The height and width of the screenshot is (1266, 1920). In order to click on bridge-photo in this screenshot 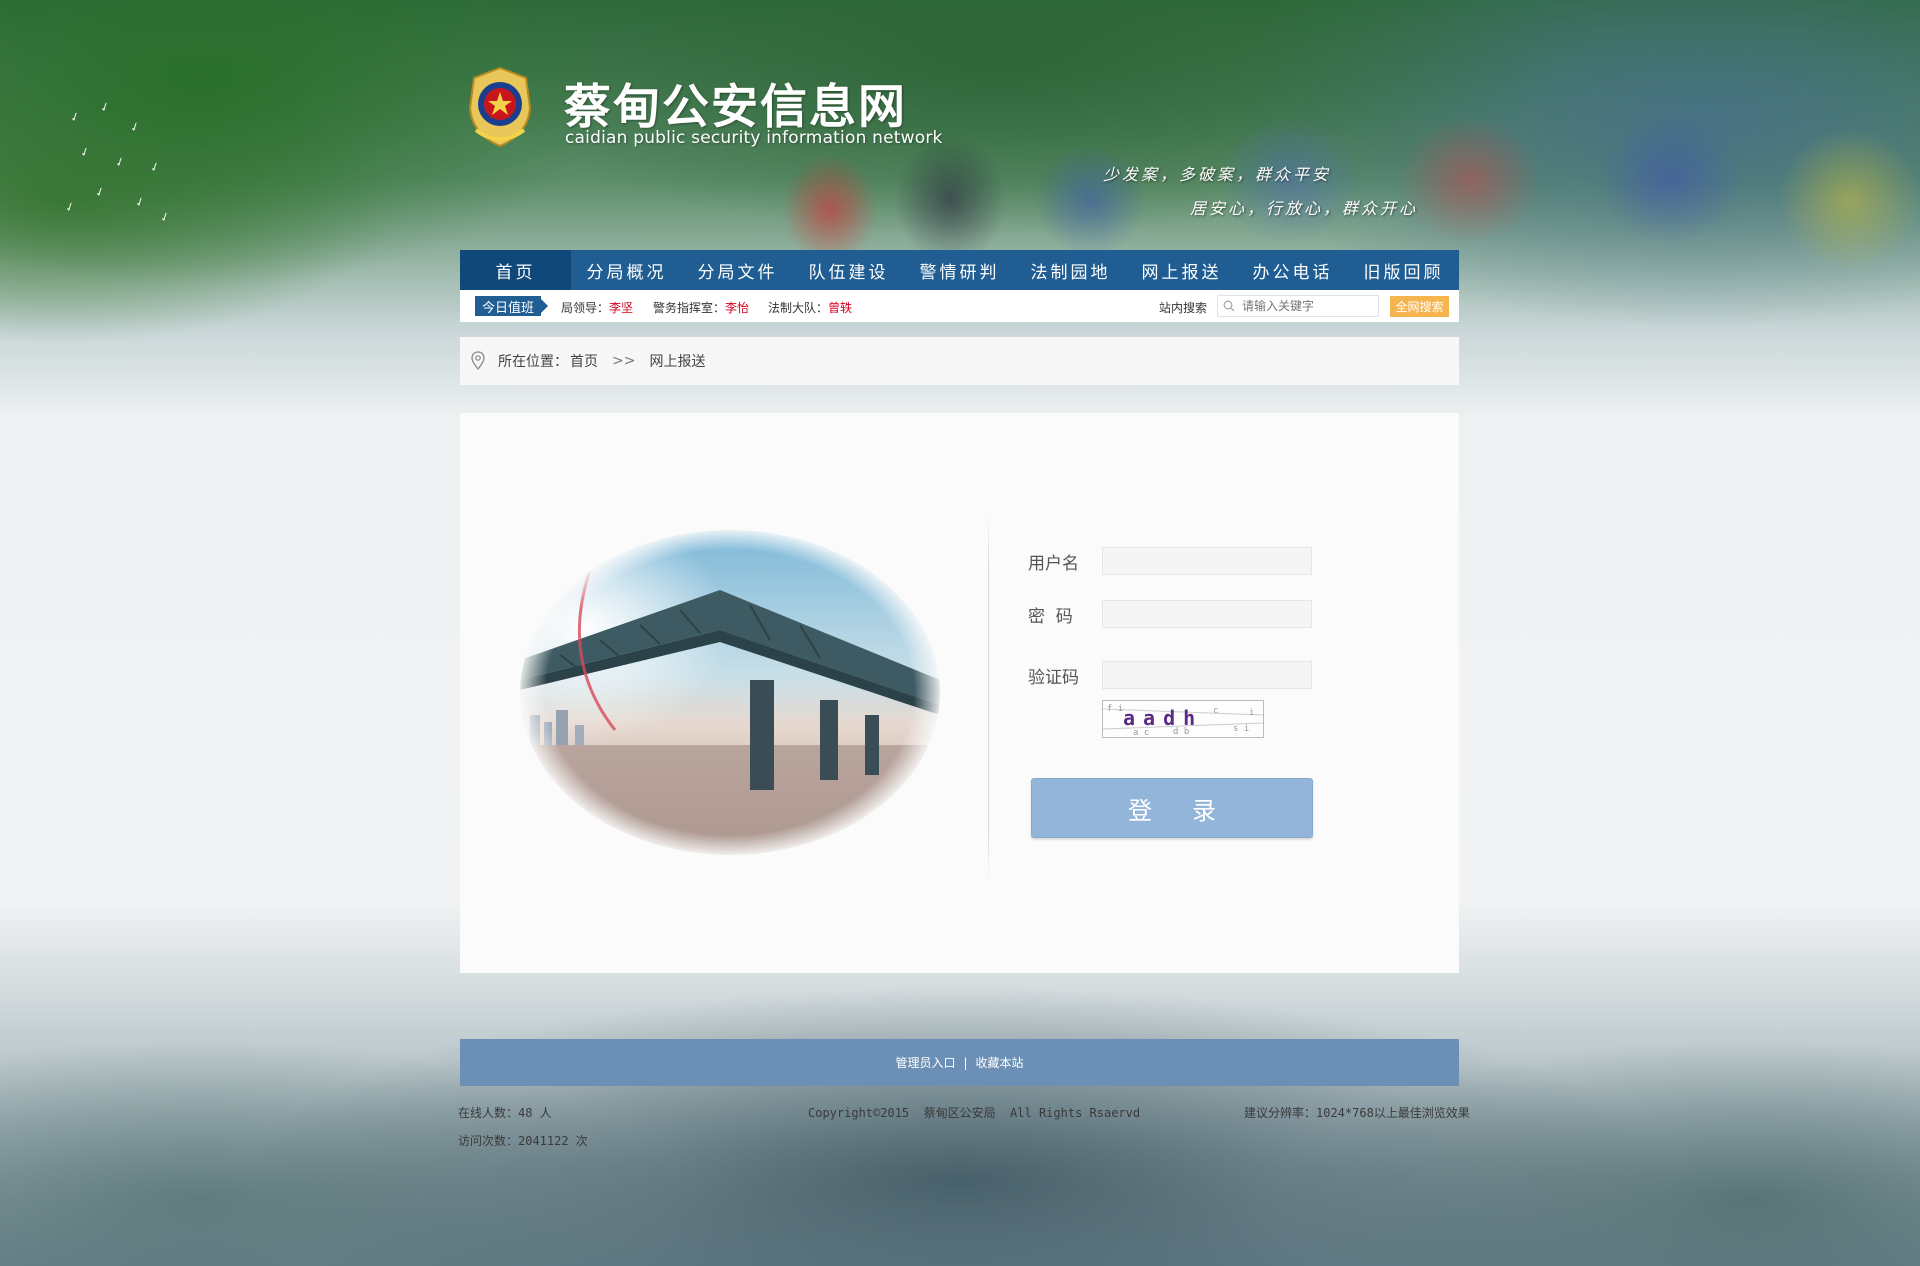, I will do `click(730, 692)`.